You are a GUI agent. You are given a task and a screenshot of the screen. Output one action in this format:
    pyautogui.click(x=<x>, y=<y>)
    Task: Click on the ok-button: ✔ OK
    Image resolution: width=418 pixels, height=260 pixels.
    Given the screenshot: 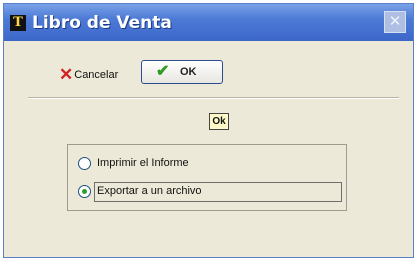 What is the action you would take?
    pyautogui.click(x=182, y=72)
    